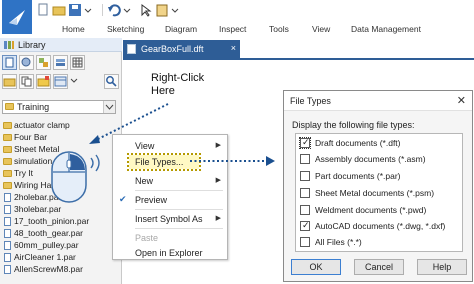 The width and height of the screenshot is (474, 284). I want to click on menu-item-label: View, so click(145, 146).